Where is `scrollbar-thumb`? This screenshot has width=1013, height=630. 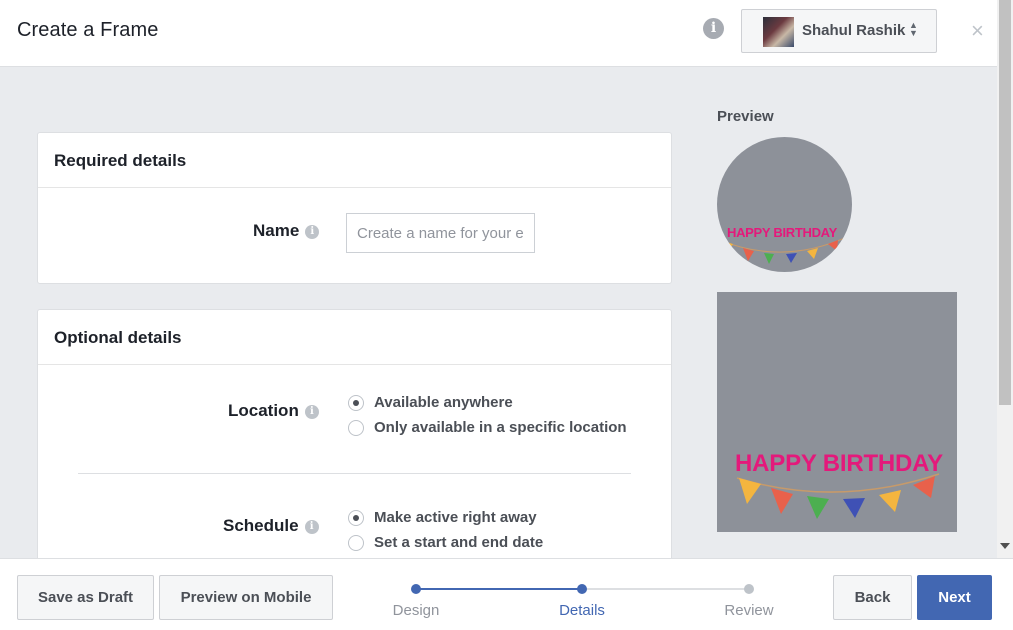 scrollbar-thumb is located at coordinates (1005, 202).